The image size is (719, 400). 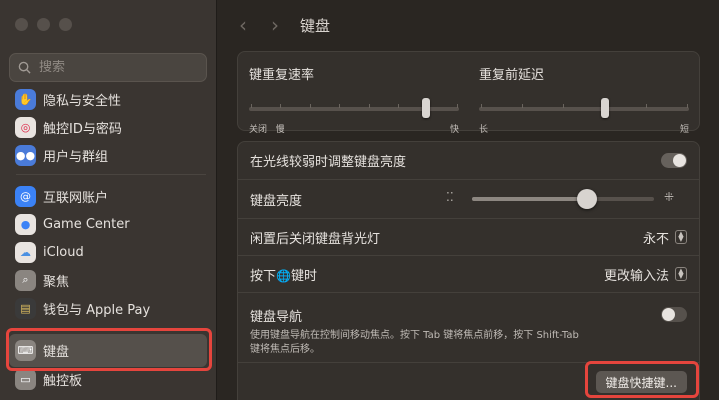 What do you see at coordinates (25, 280) in the screenshot?
I see `magnifier-icon: ⌕` at bounding box center [25, 280].